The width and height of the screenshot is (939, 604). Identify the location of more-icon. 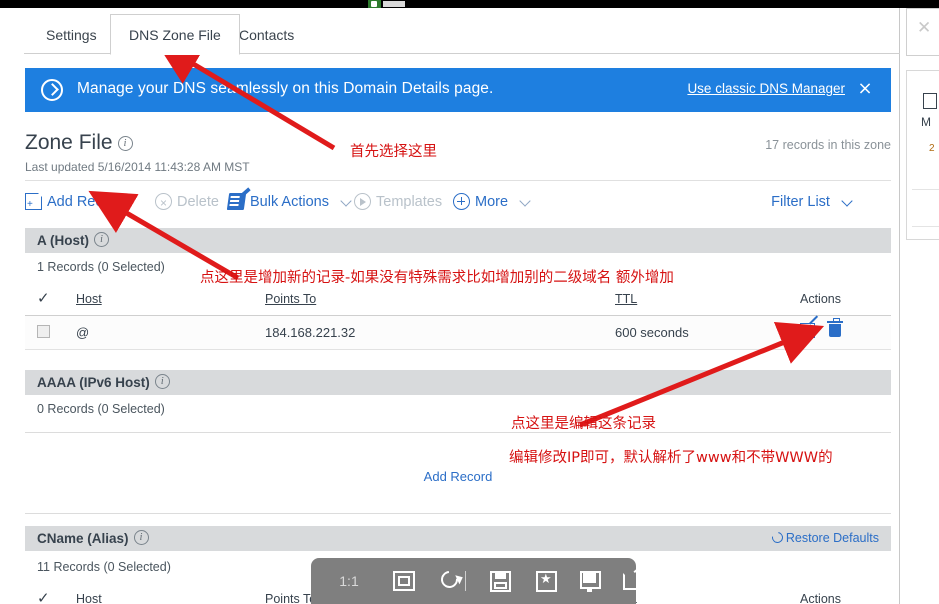
(461, 201).